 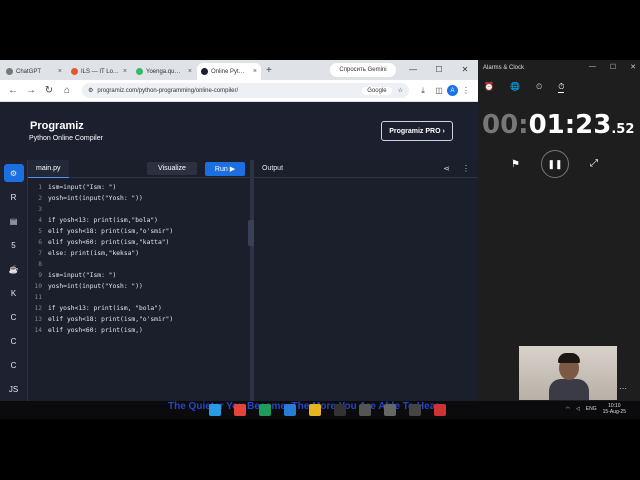 What do you see at coordinates (139, 297) in the screenshot?
I see `code-line: 11` at bounding box center [139, 297].